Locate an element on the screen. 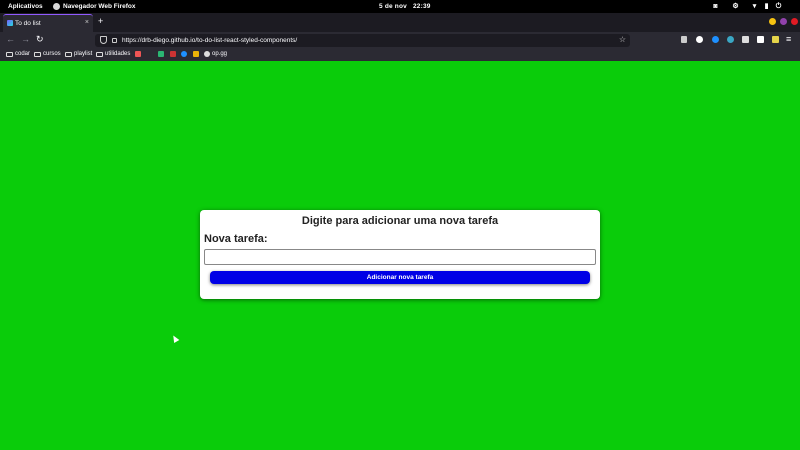 This screenshot has height=450, width=800. reload-button: ↻ is located at coordinates (40, 39).